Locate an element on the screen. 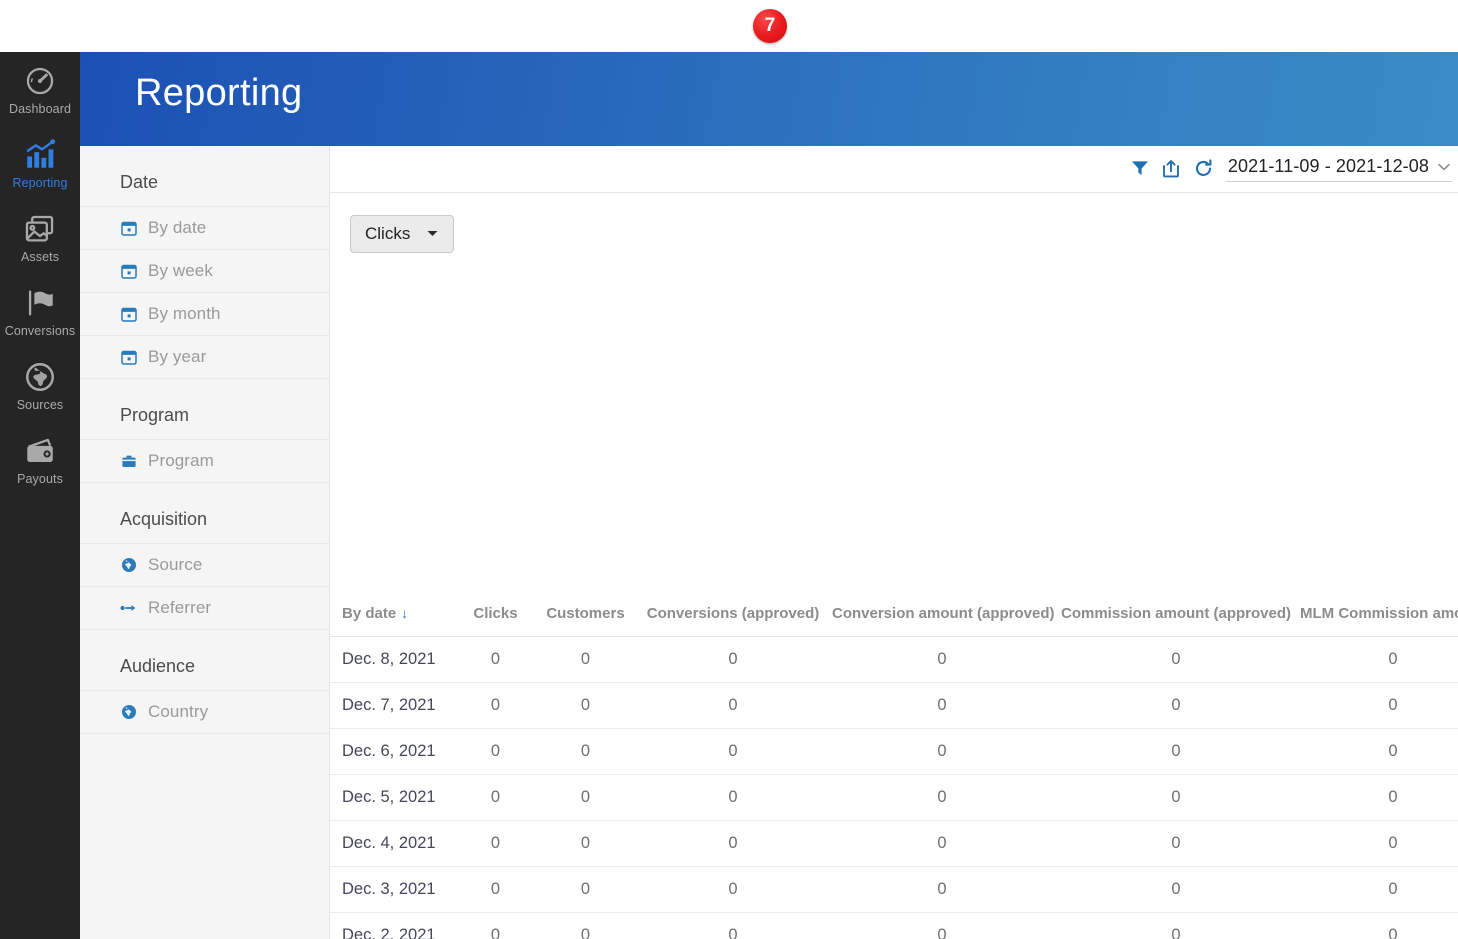  subnav-item-label: Program is located at coordinates (181, 460).